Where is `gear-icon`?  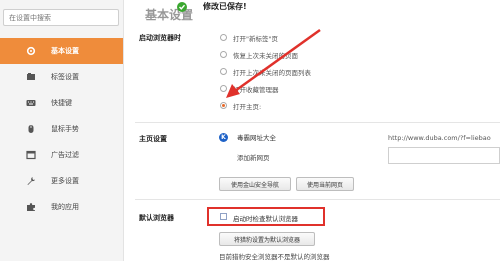
gear-icon is located at coordinates (31, 51).